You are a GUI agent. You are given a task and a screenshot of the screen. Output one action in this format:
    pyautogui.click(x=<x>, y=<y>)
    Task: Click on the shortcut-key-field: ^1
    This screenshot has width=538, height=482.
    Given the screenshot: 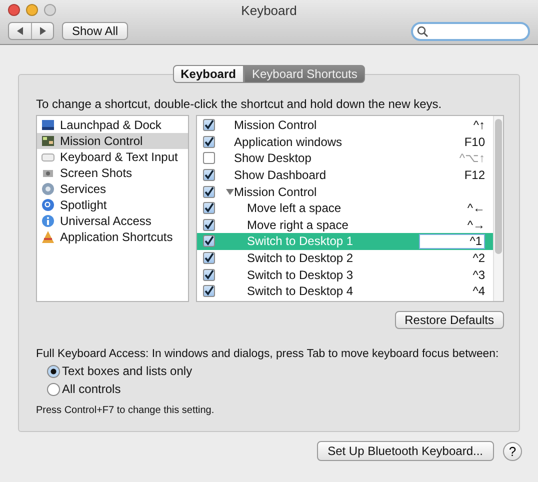 What is the action you would take?
    pyautogui.click(x=452, y=241)
    